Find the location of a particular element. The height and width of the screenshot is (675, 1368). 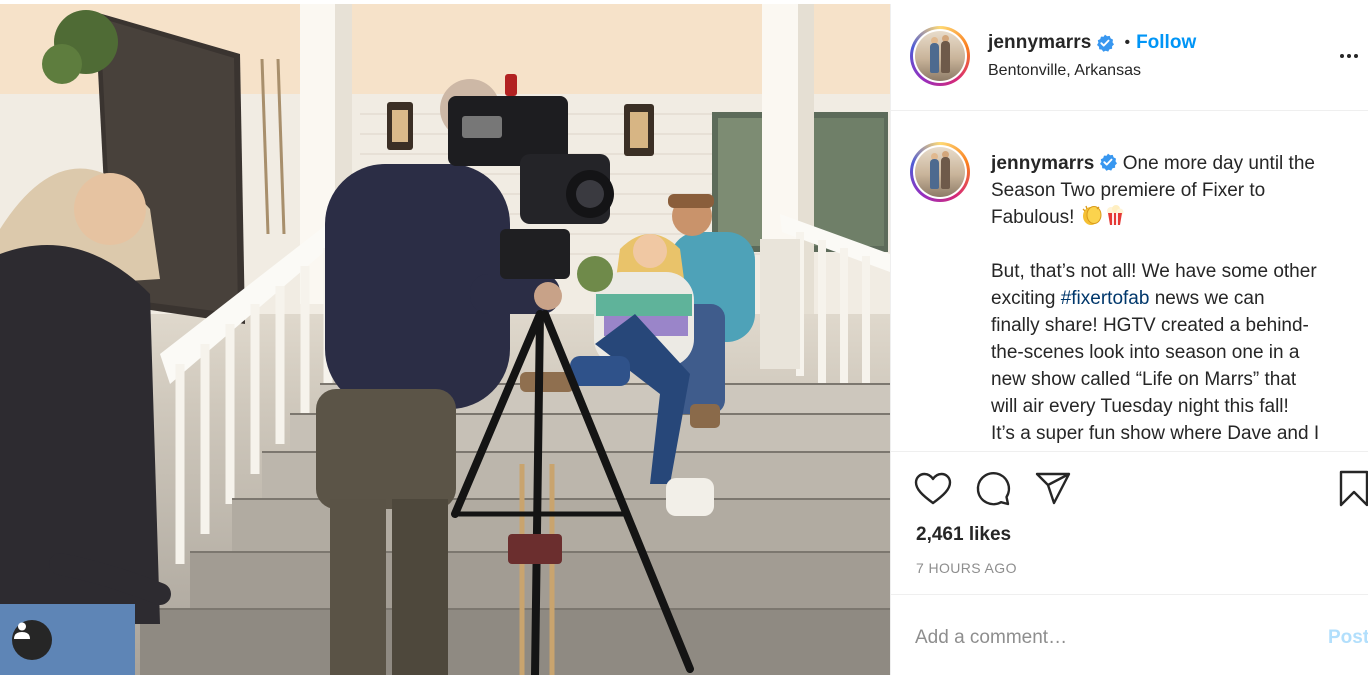

caption-avatar is located at coordinates (940, 172).